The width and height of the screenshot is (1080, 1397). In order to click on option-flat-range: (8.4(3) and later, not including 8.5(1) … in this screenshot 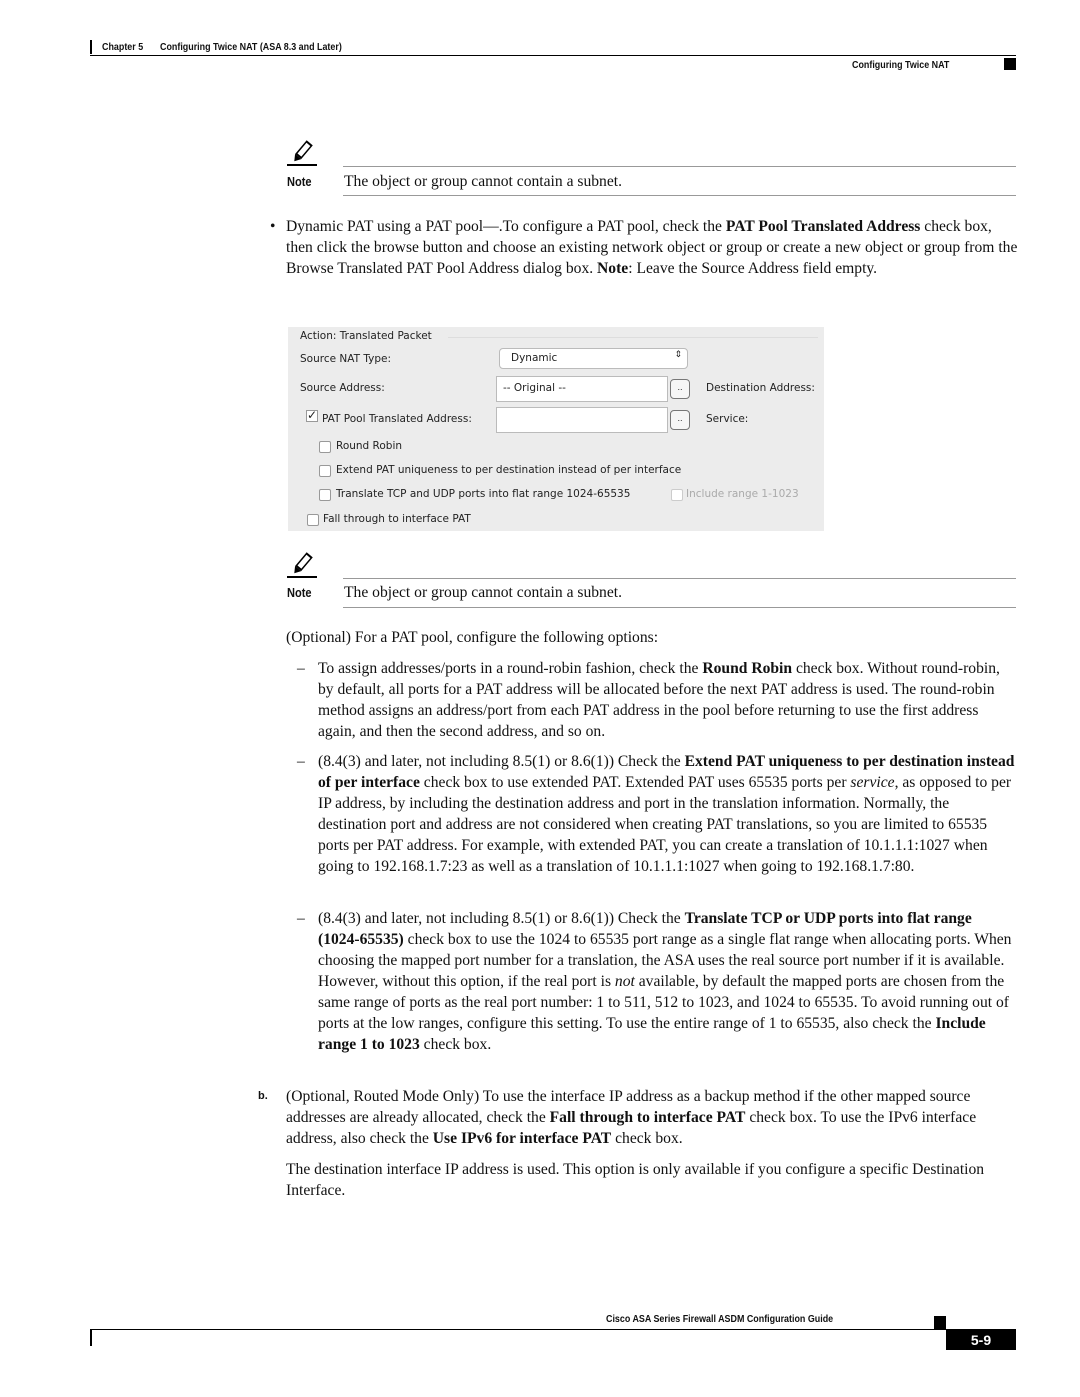, I will do `click(667, 981)`.